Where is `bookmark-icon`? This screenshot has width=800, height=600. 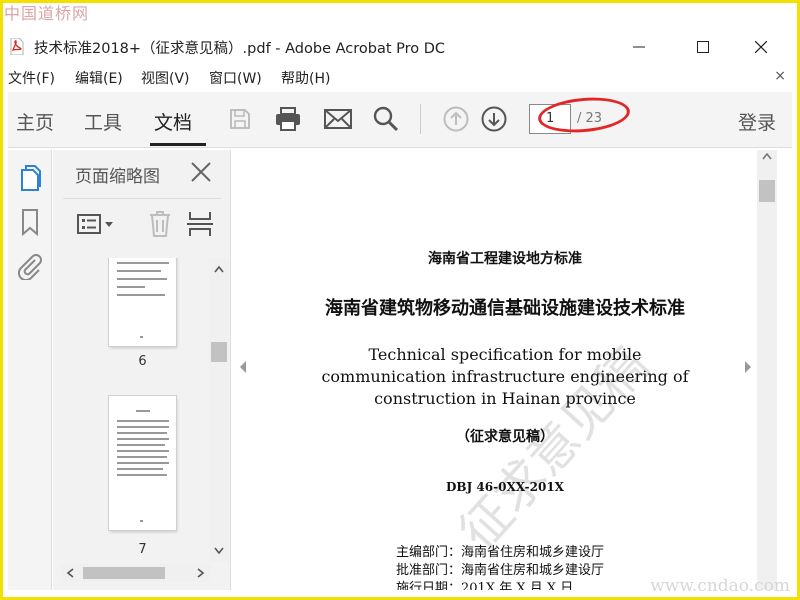
bookmark-icon is located at coordinates (30, 222).